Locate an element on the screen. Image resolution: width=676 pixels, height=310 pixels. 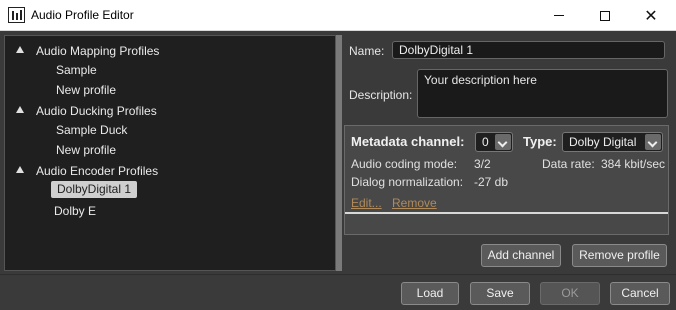
description-label: Description: is located at coordinates (381, 95).